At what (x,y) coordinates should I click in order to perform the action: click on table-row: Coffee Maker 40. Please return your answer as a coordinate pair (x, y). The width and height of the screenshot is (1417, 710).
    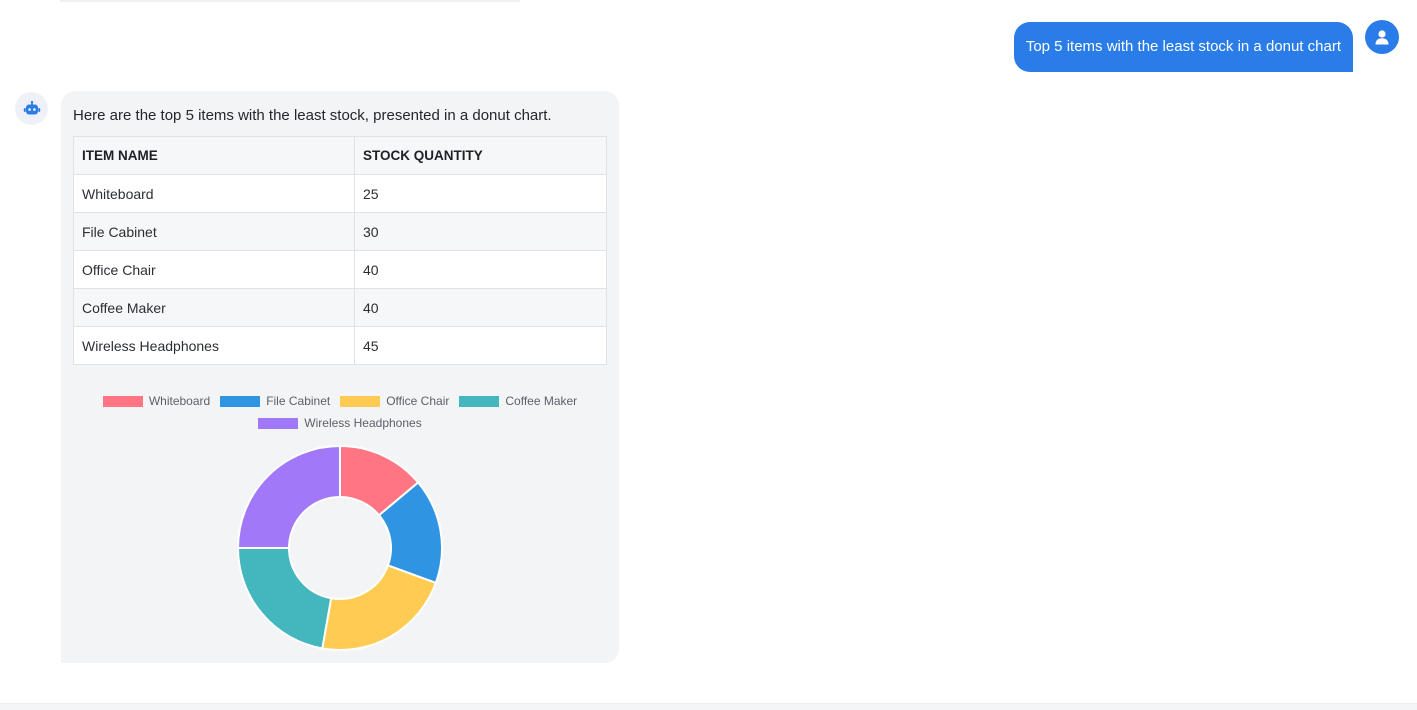
    Looking at the image, I should click on (340, 307).